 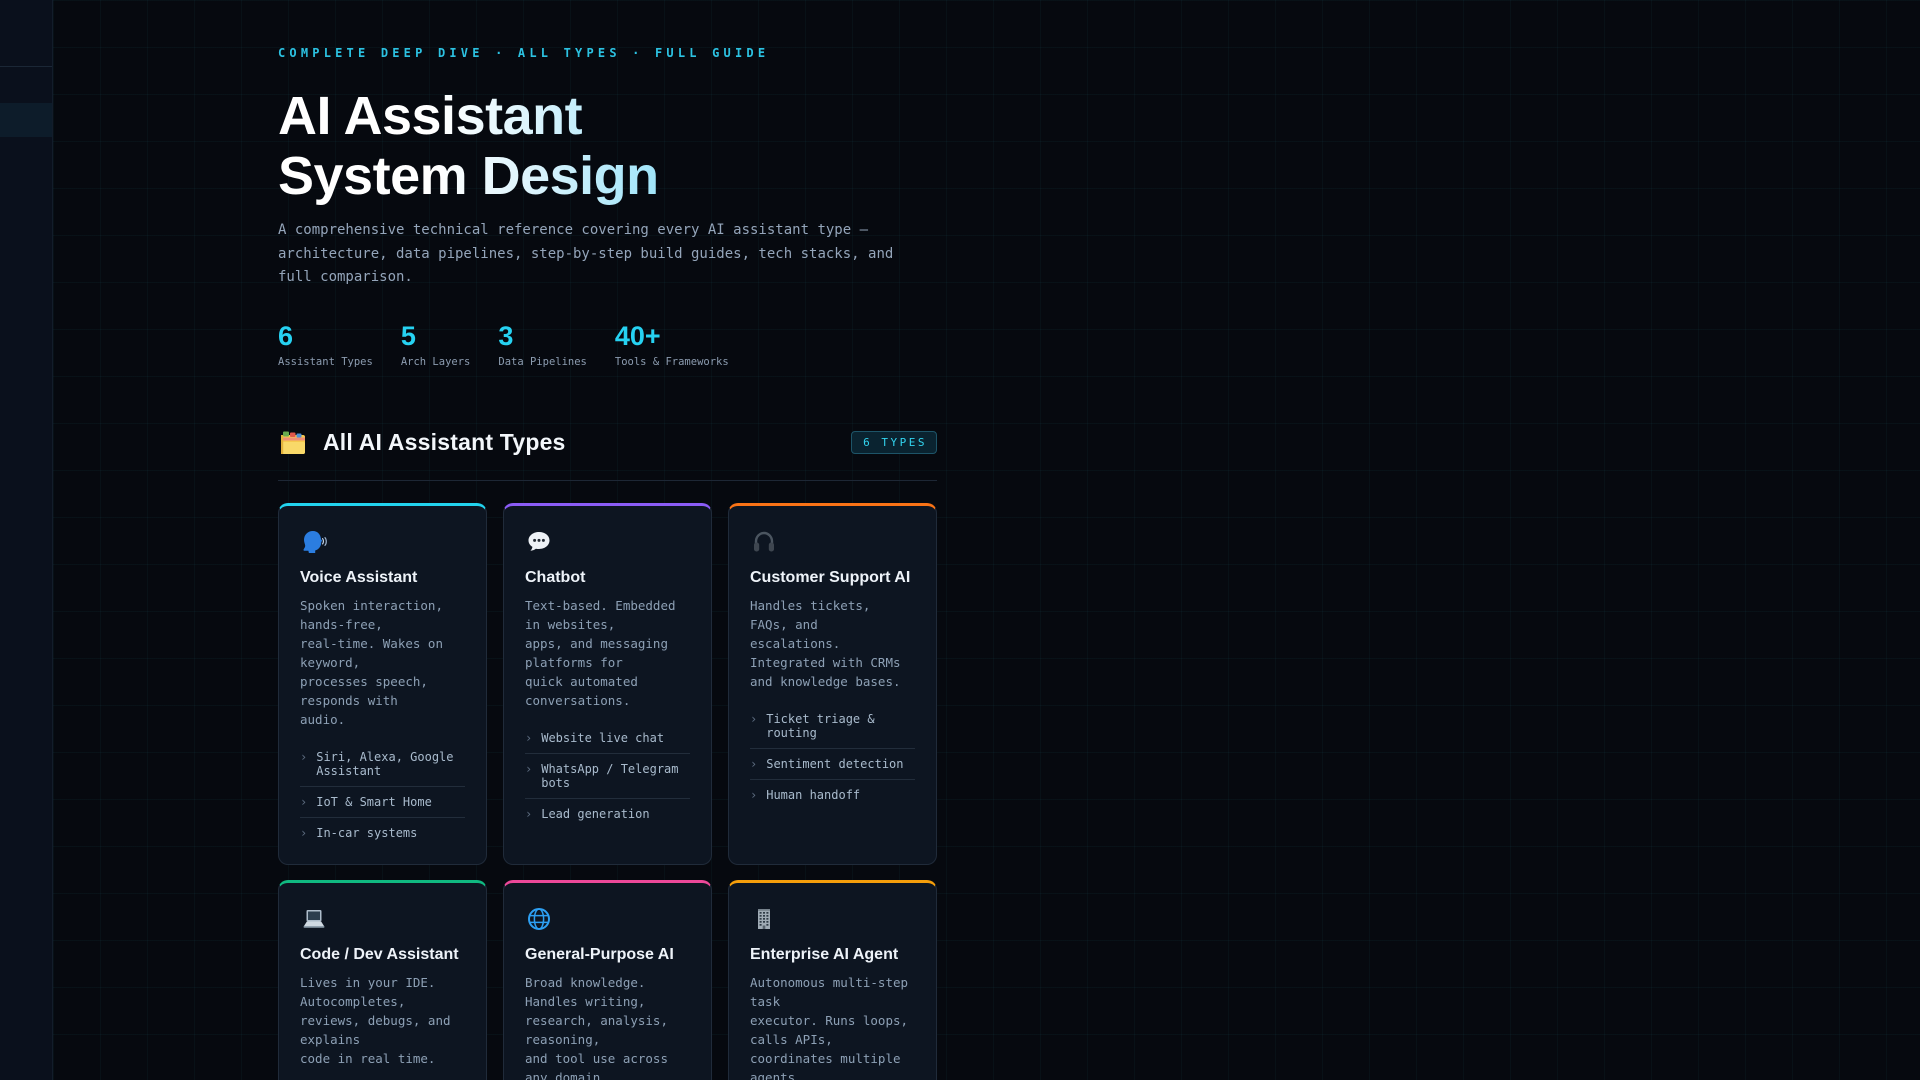 What do you see at coordinates (382, 542) in the screenshot?
I see `speaking-head-icon` at bounding box center [382, 542].